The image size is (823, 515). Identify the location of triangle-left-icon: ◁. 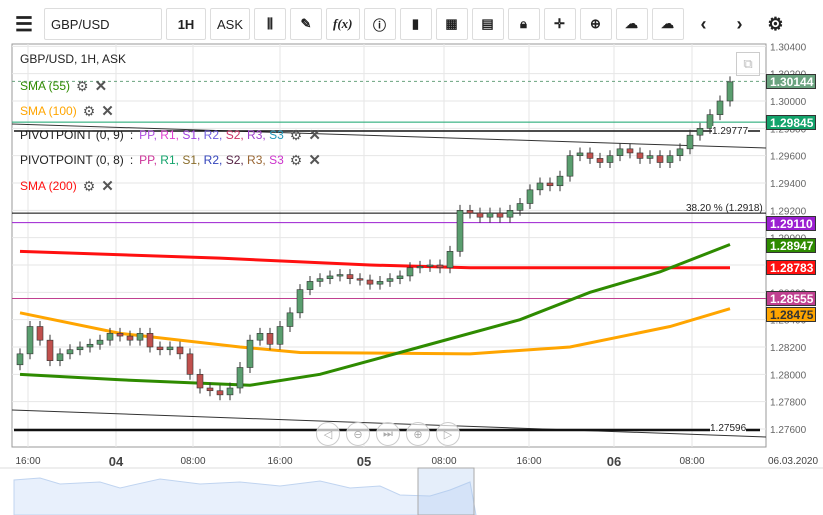
(328, 434).